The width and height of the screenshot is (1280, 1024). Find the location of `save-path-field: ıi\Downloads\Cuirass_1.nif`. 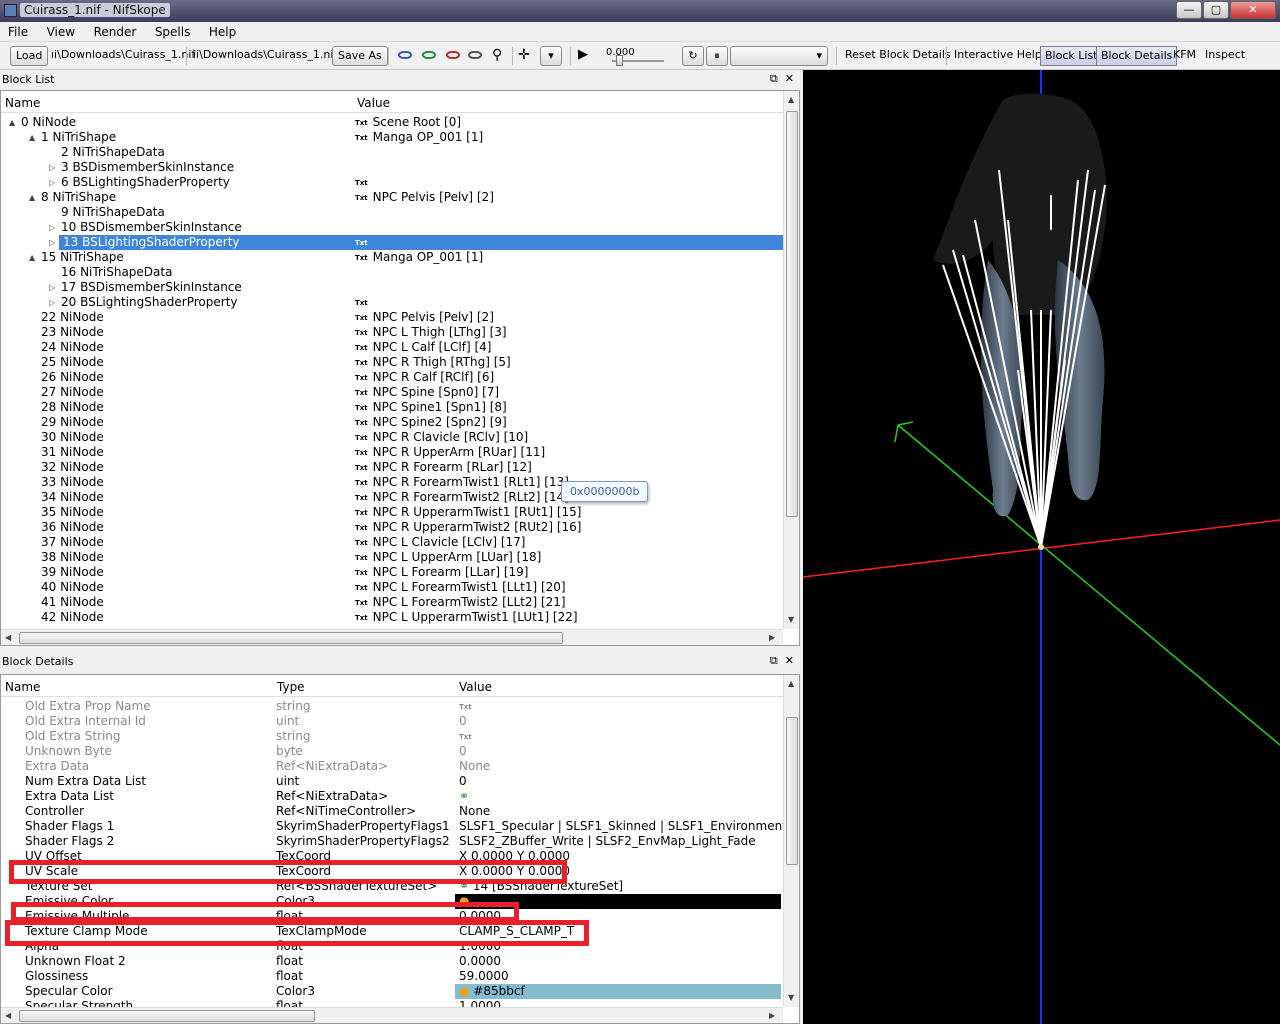

save-path-field: ıi\Downloads\Cuirass_1.nif is located at coordinates (265, 56).